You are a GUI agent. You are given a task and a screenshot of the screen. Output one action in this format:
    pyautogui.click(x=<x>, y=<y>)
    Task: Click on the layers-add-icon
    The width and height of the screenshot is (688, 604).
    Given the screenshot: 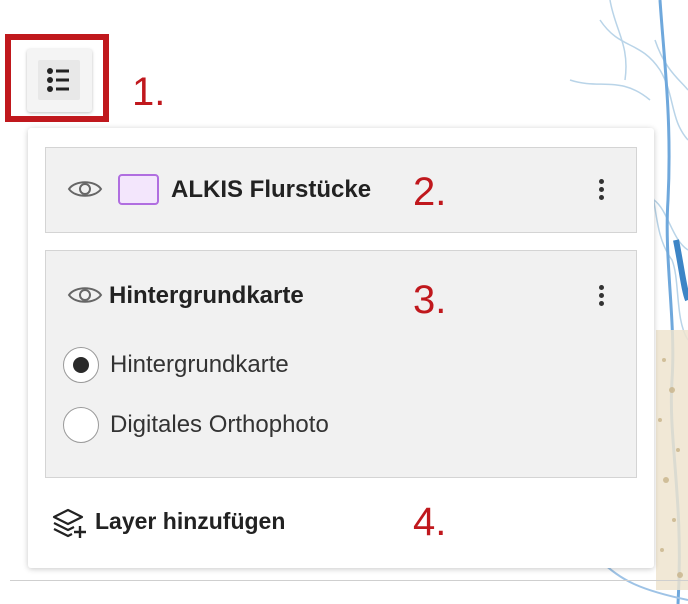 What is the action you would take?
    pyautogui.click(x=69, y=523)
    